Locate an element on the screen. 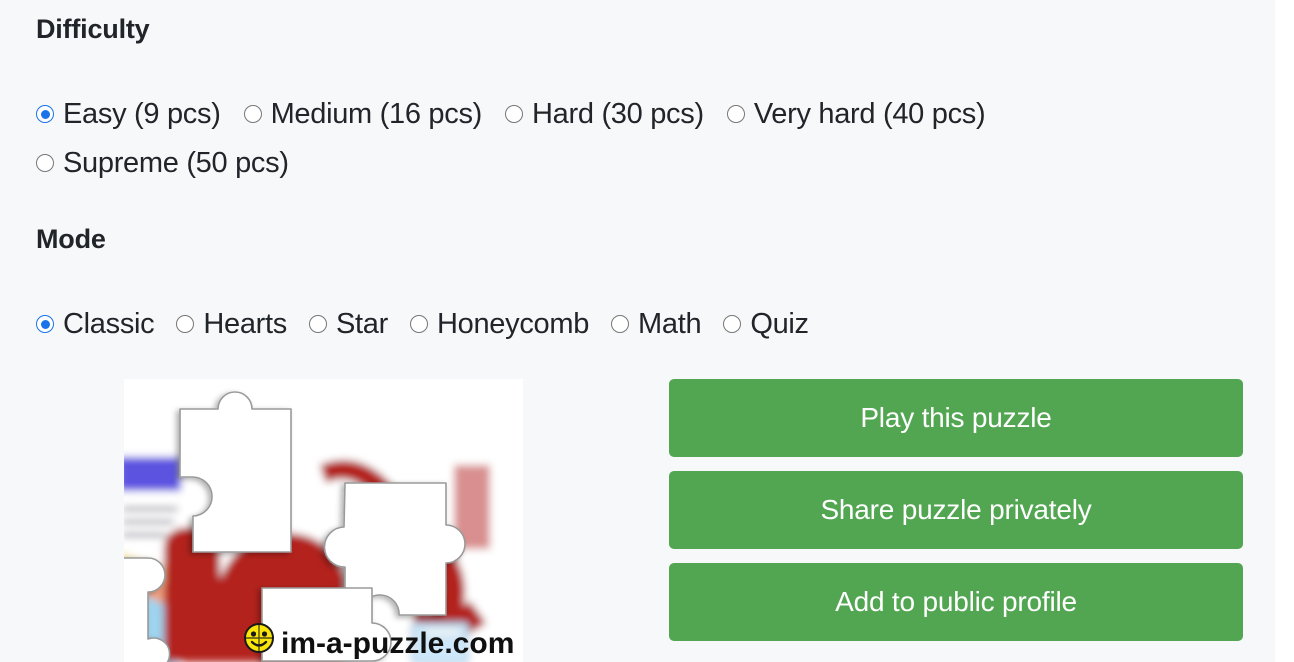 The height and width of the screenshot is (662, 1294). add-to-public-profile-button: Add to public profile is located at coordinates (956, 602).